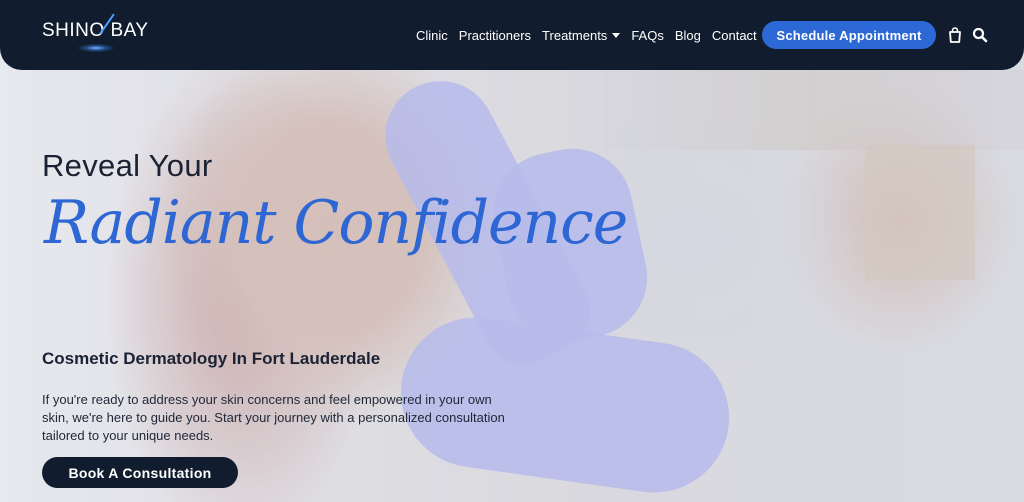 Image resolution: width=1024 pixels, height=502 pixels. What do you see at coordinates (140, 472) in the screenshot?
I see `book-consultation-button: Book A Consultation` at bounding box center [140, 472].